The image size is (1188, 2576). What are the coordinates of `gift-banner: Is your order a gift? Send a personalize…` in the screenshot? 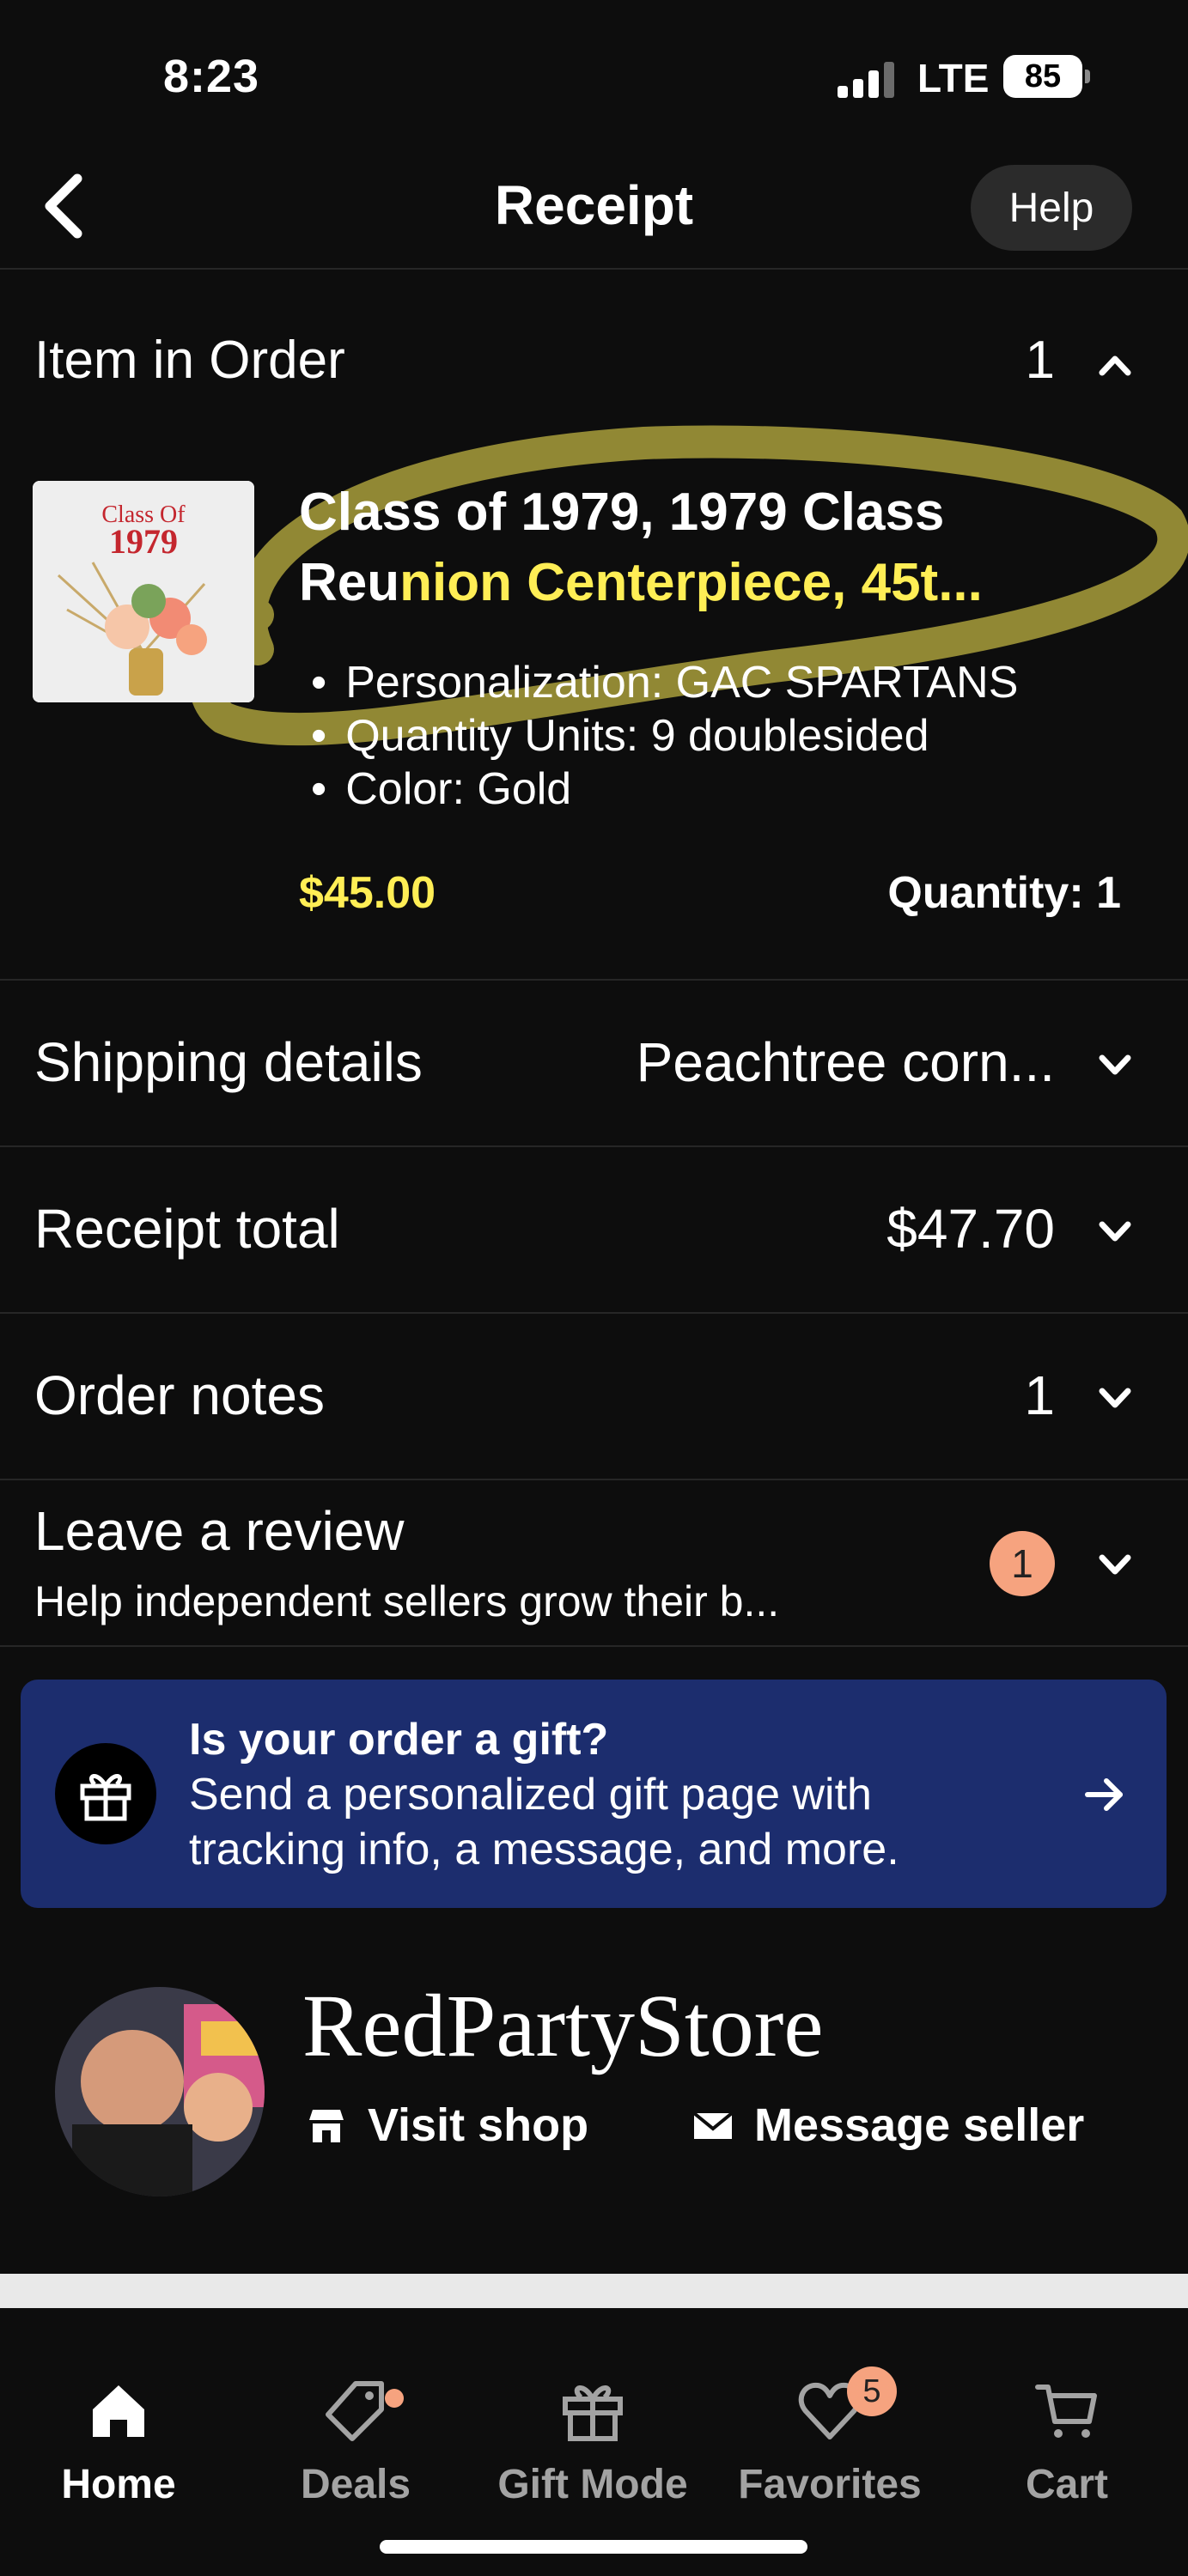 It's located at (594, 1794).